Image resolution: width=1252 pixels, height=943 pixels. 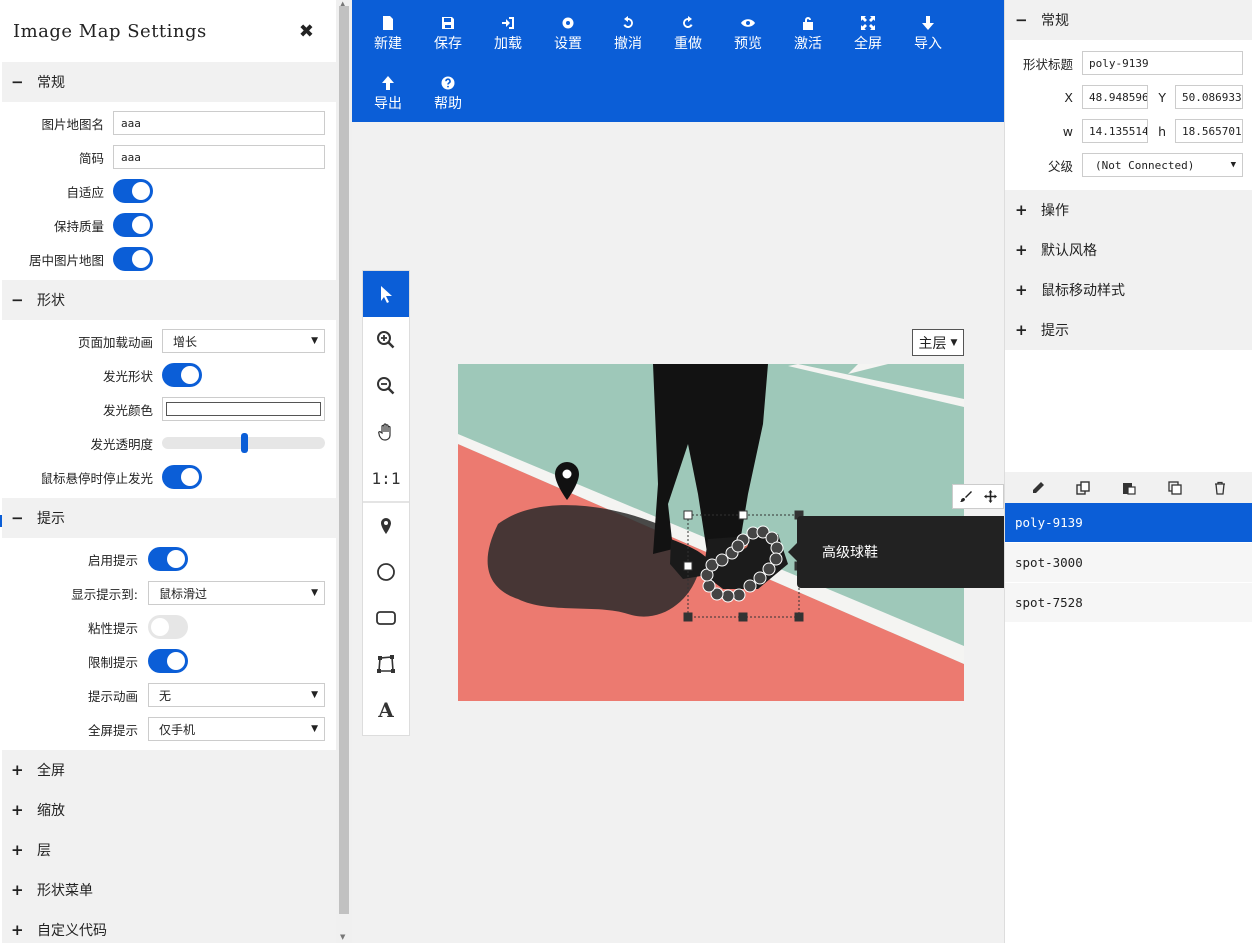 I want to click on circle-tool, so click(x=386, y=572).